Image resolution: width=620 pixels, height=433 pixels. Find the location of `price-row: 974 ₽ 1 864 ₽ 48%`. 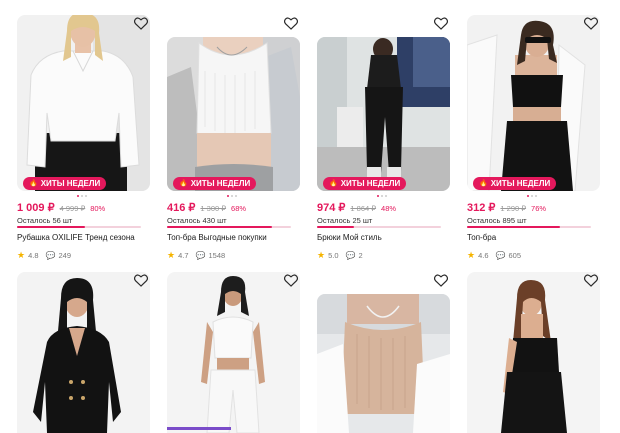

price-row: 974 ₽ 1 864 ₽ 48% is located at coordinates (383, 207).